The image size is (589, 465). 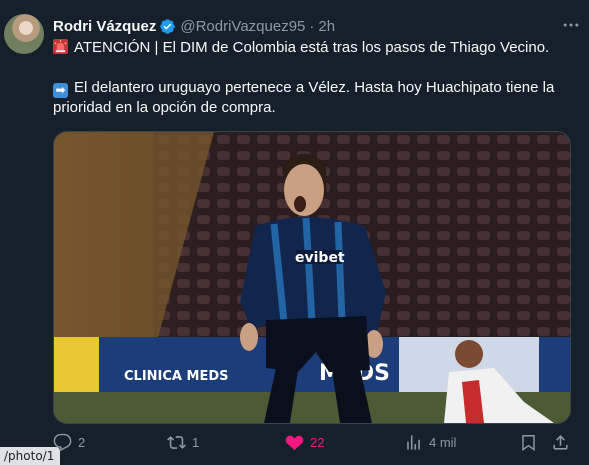 I want to click on share-icon, so click(x=560, y=442).